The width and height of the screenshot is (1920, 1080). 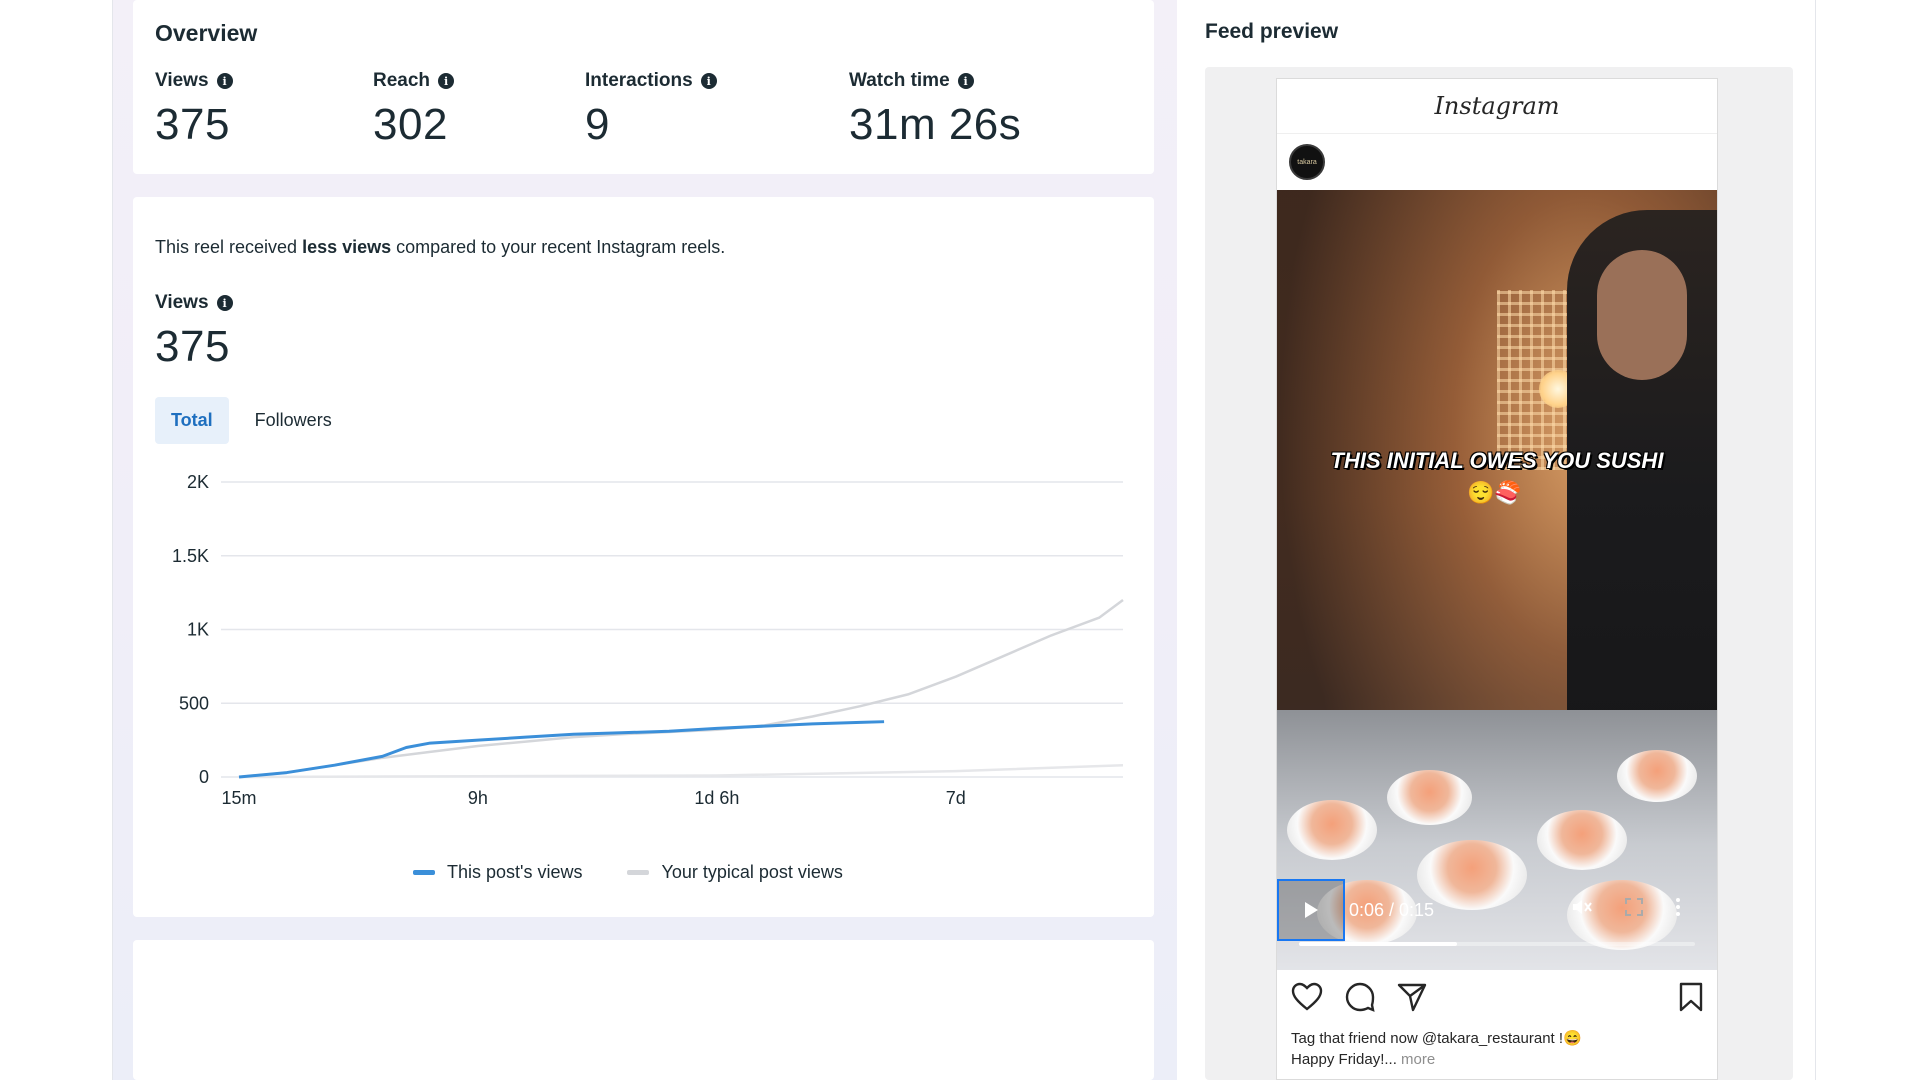 I want to click on video-time: 0:06 / 0:15, so click(x=1392, y=909).